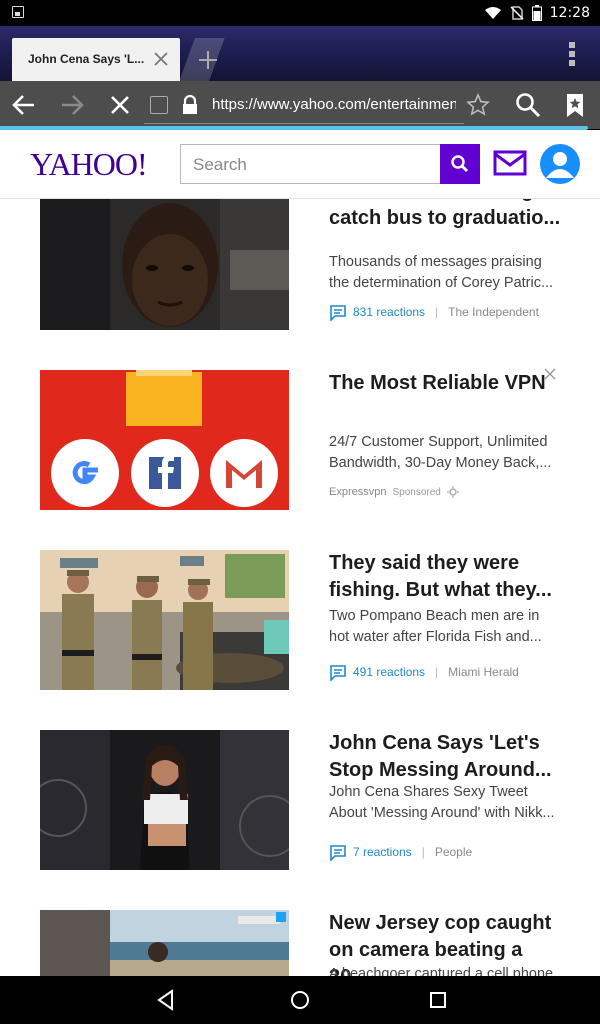  I want to click on profile-avatar, so click(560, 164).